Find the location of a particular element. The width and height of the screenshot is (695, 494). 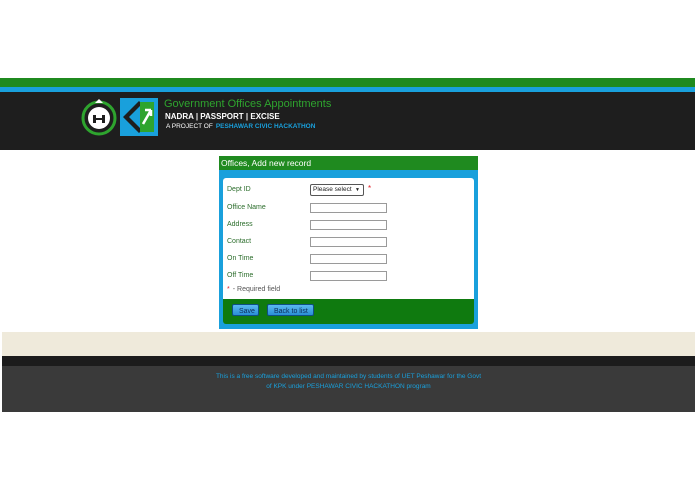

on-time-label: On Time is located at coordinates (240, 258).